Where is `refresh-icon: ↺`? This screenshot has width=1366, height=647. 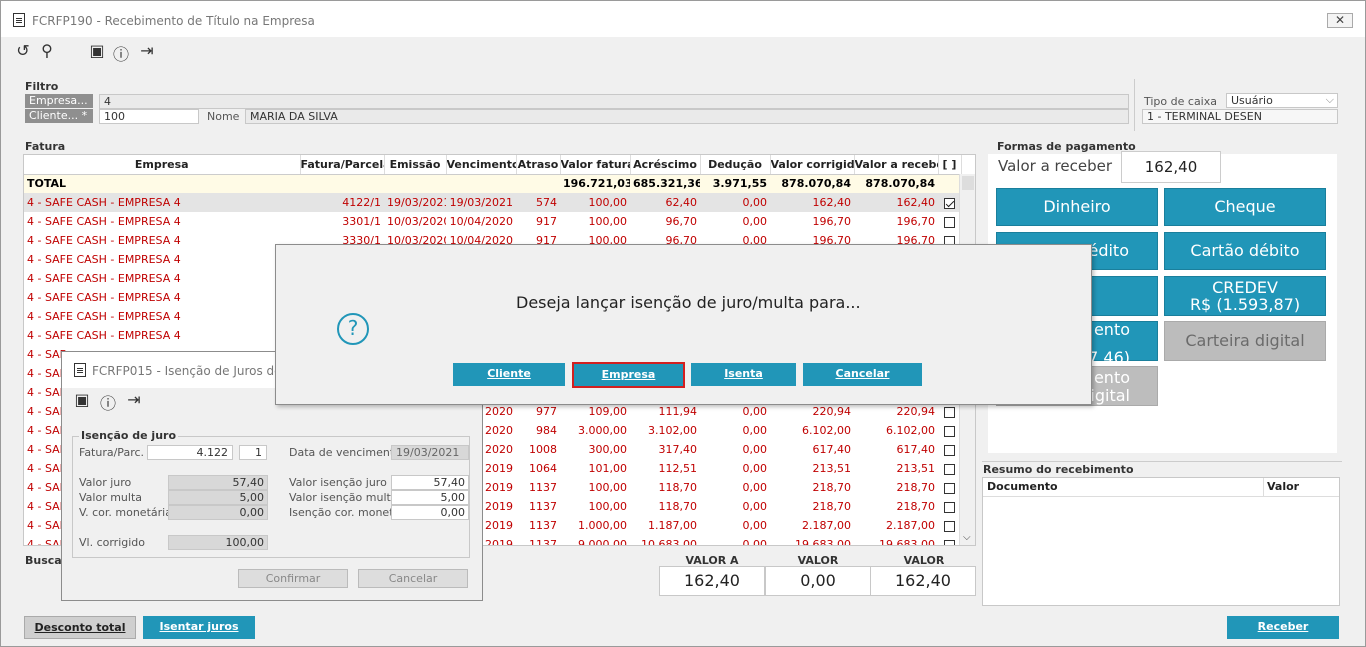
refresh-icon: ↺ is located at coordinates (23, 50).